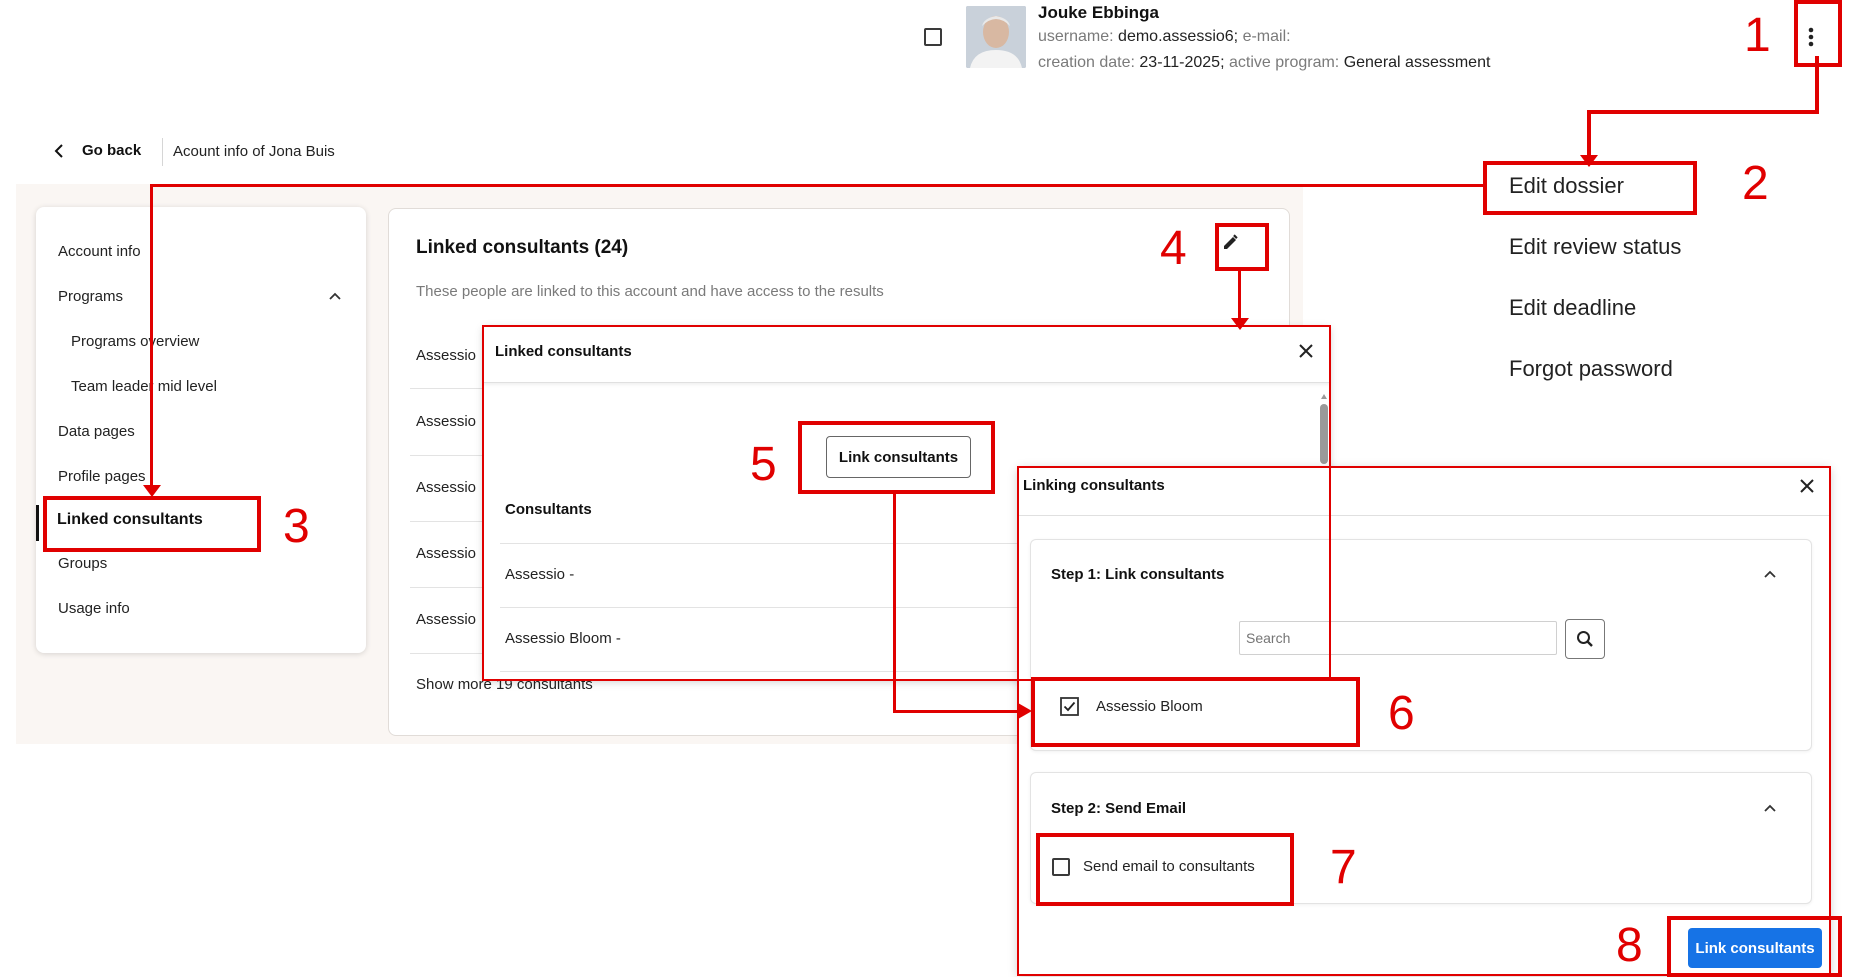 Image resolution: width=1850 pixels, height=977 pixels. Describe the element at coordinates (82, 563) in the screenshot. I see `sidebar-item-groups: Groups` at that location.